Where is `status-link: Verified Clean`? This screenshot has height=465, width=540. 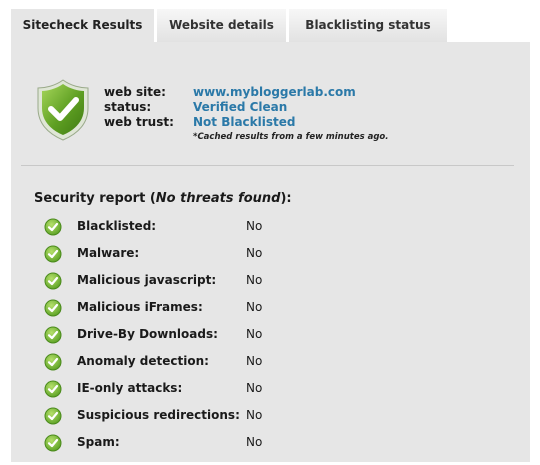 status-link: Verified Clean is located at coordinates (240, 107).